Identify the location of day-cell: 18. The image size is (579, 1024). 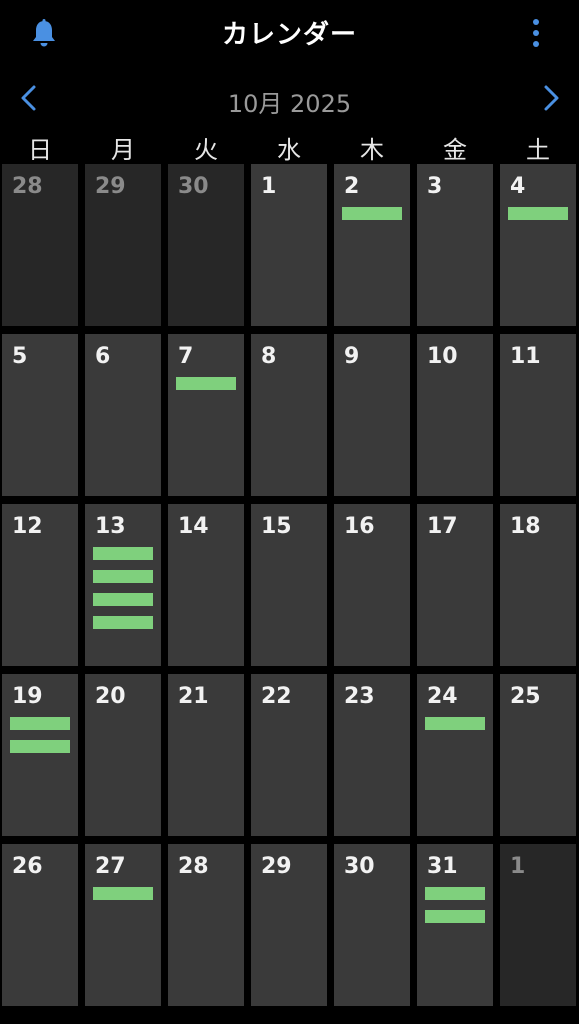
(538, 585).